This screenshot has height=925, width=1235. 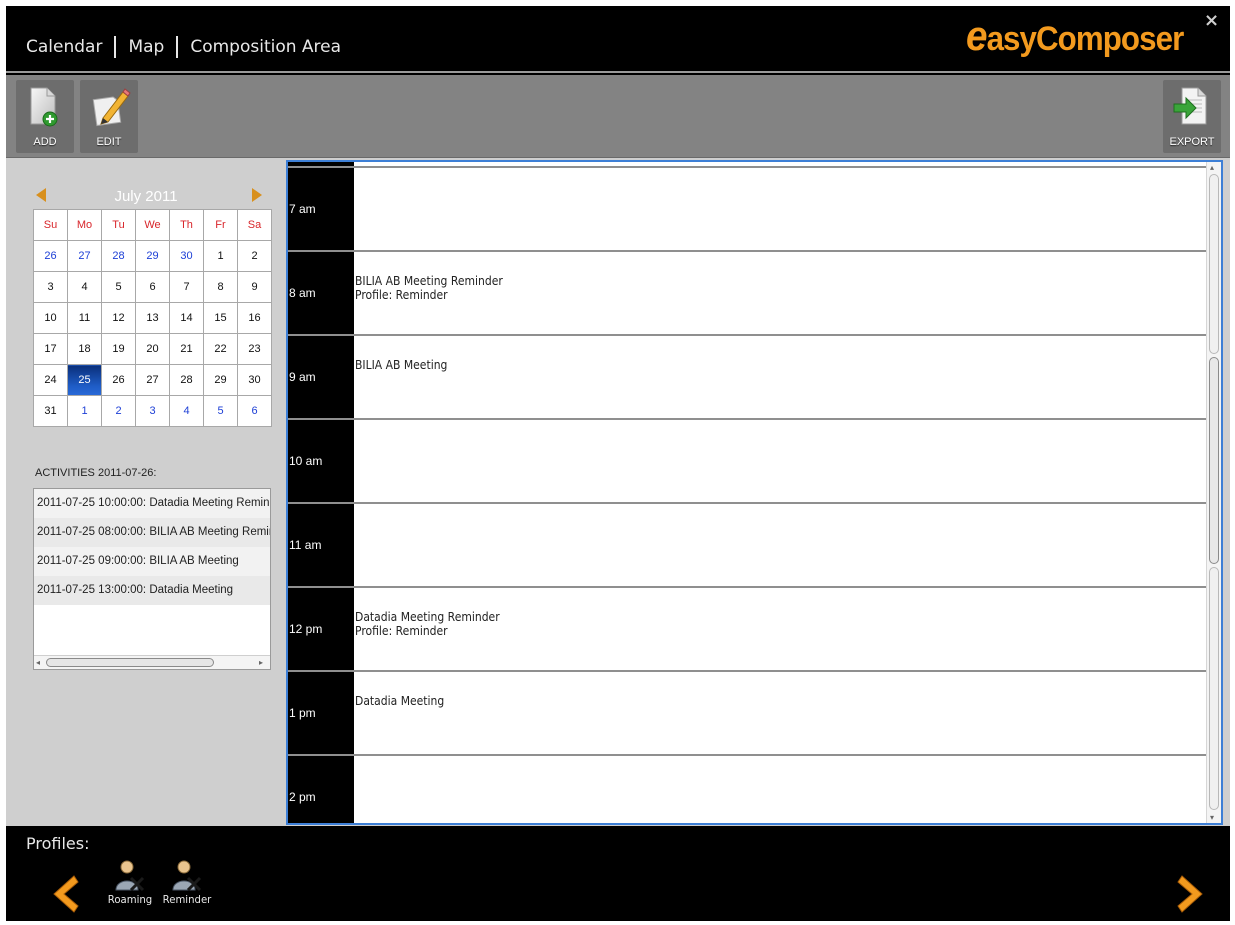 I want to click on export-button: EXPORT, so click(x=1192, y=116).